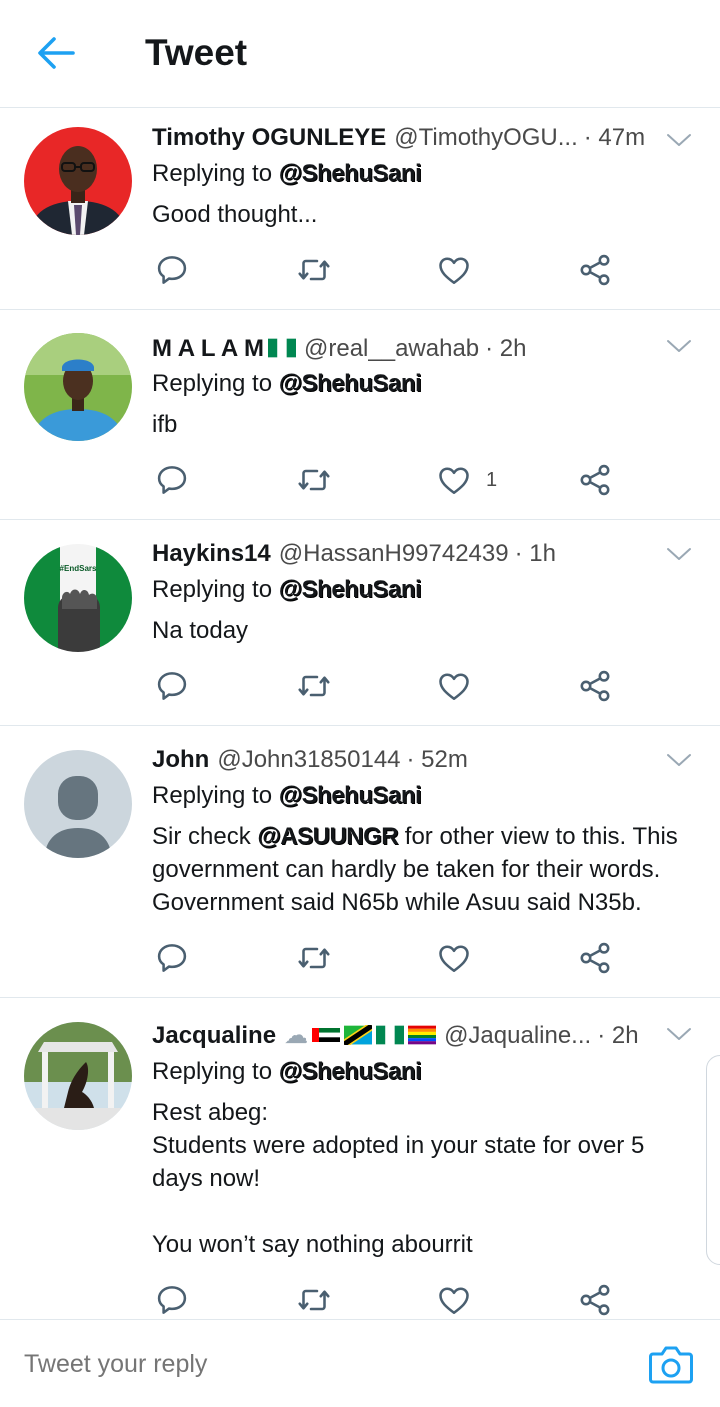 The height and width of the screenshot is (1407, 720). I want to click on like-count: 1, so click(492, 479).